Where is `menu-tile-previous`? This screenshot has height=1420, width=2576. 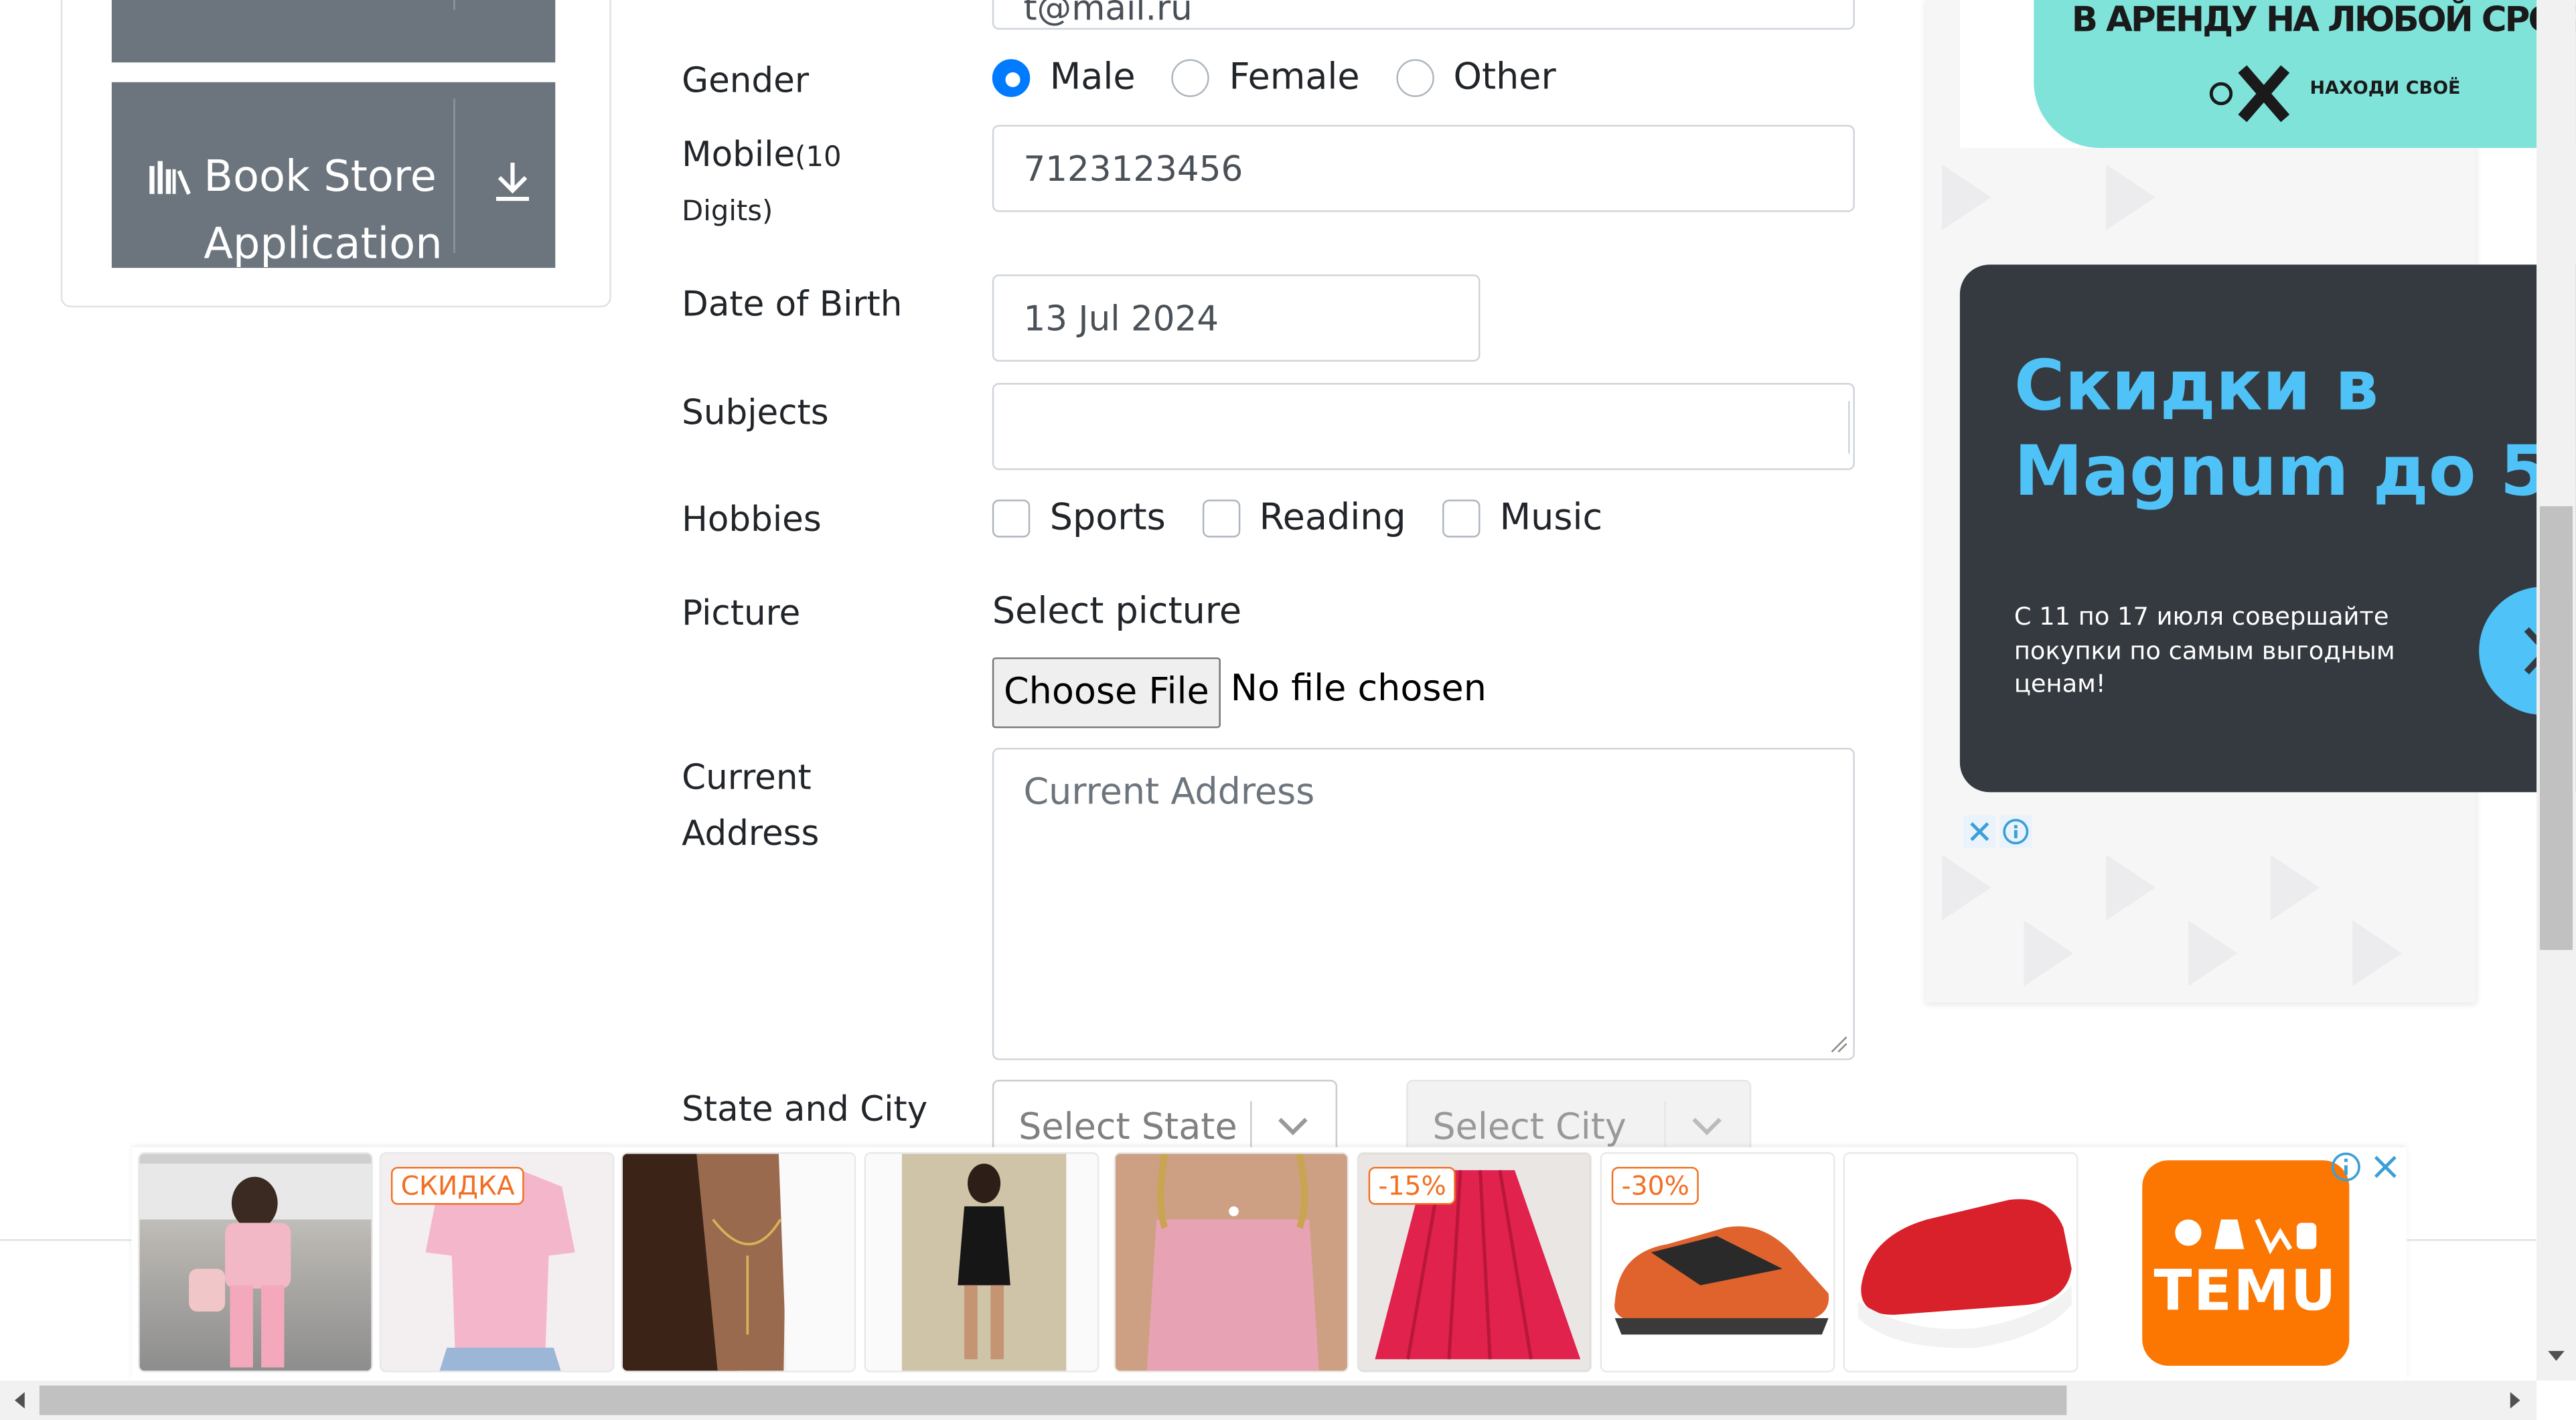 menu-tile-previous is located at coordinates (333, 31).